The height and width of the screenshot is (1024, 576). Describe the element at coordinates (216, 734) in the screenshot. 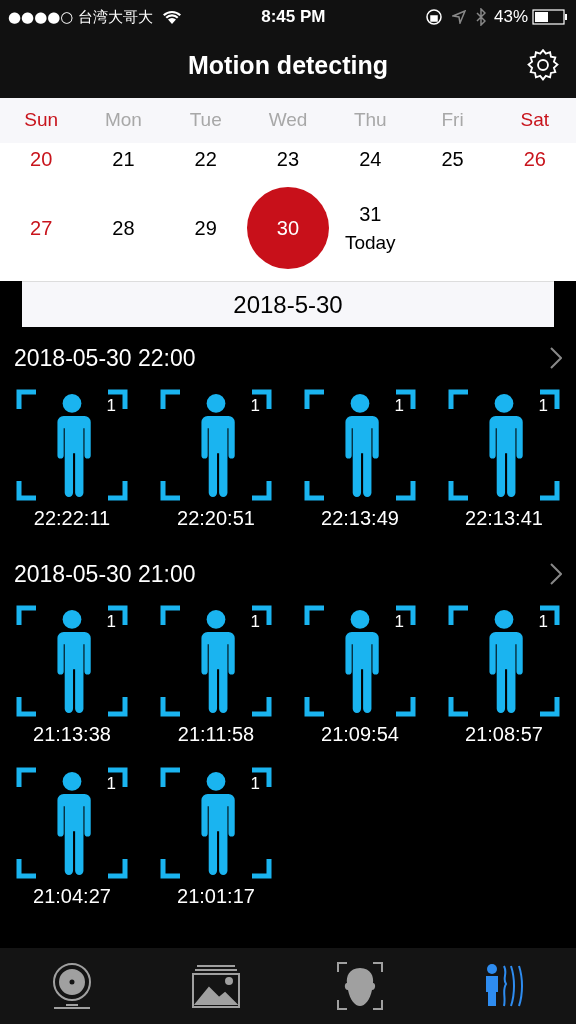

I see `event-time: 21:11:58` at that location.